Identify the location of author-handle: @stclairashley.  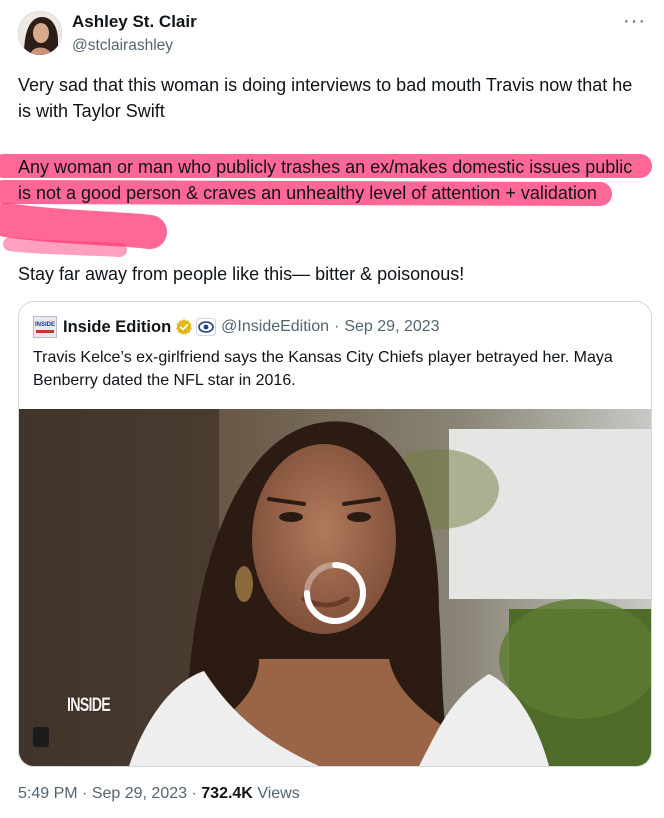
(122, 46).